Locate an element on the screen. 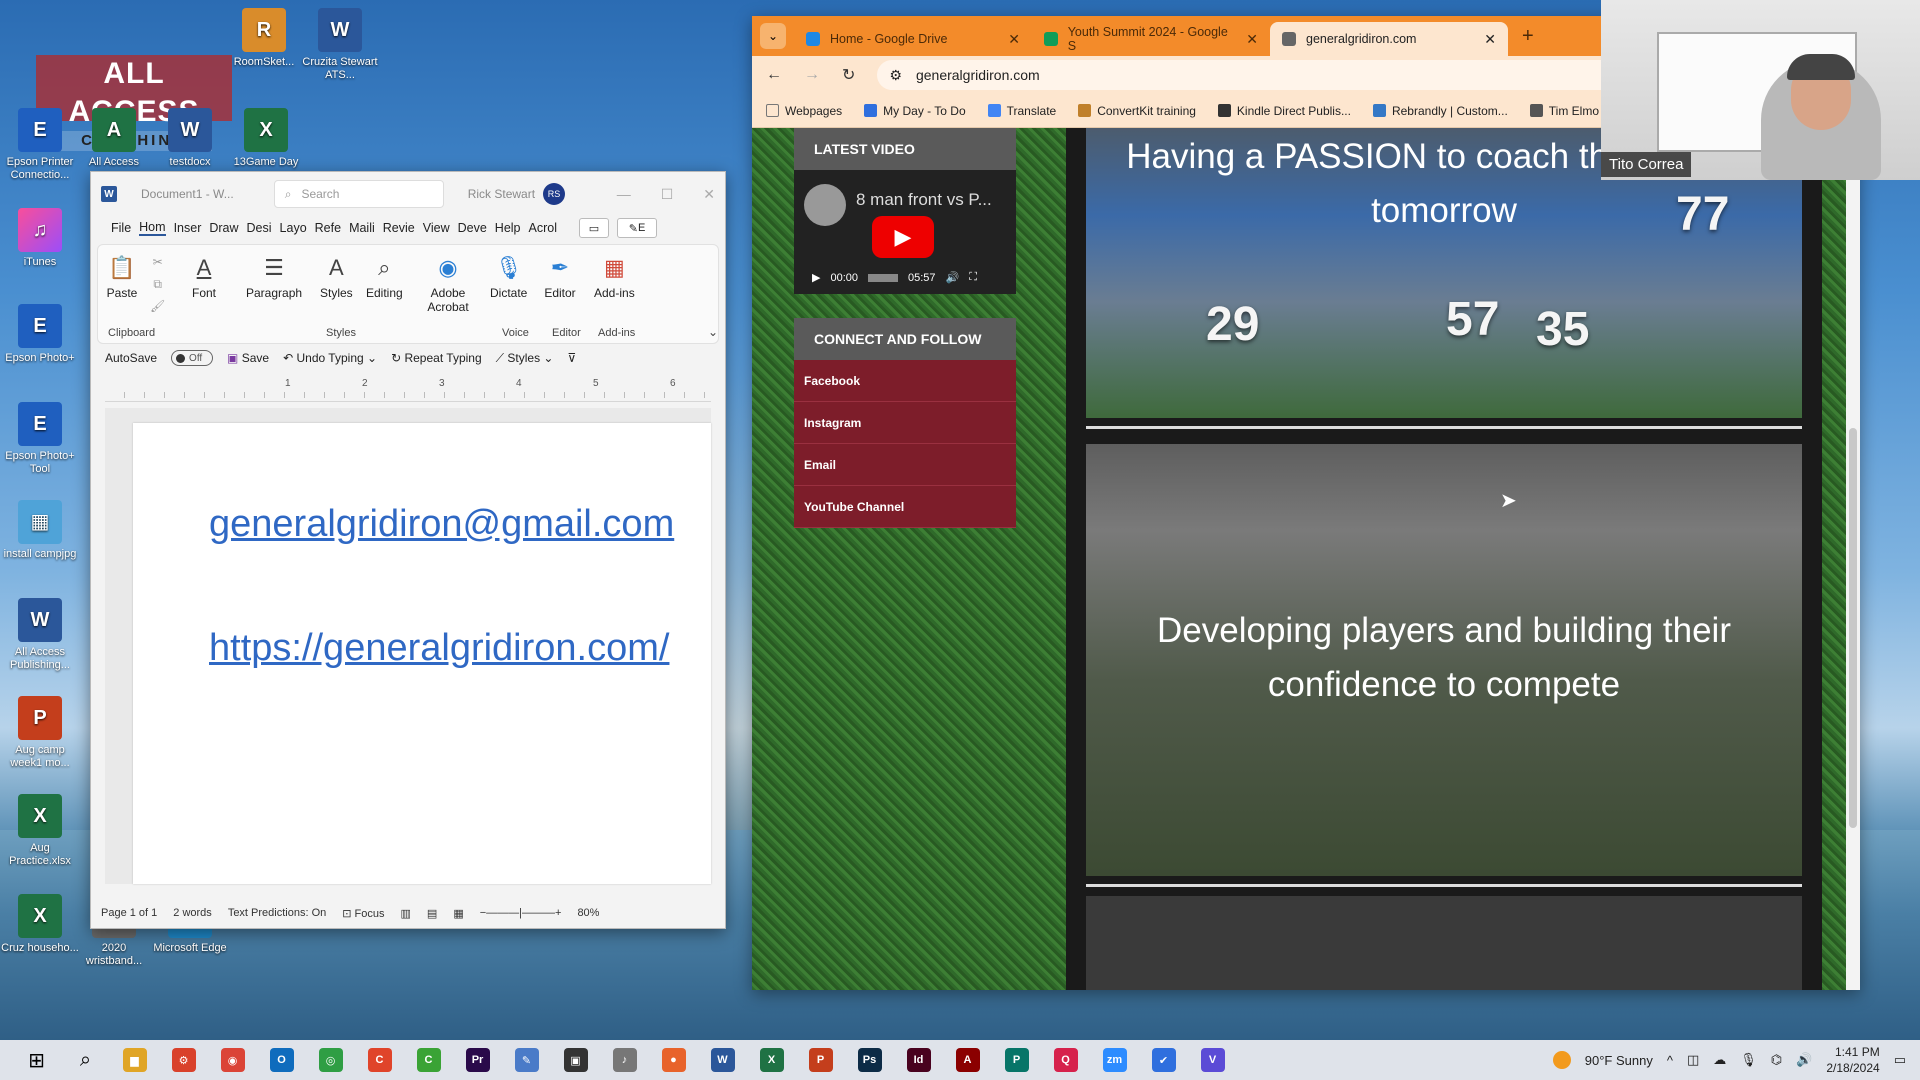  font-button: A Font is located at coordinates (204, 276).